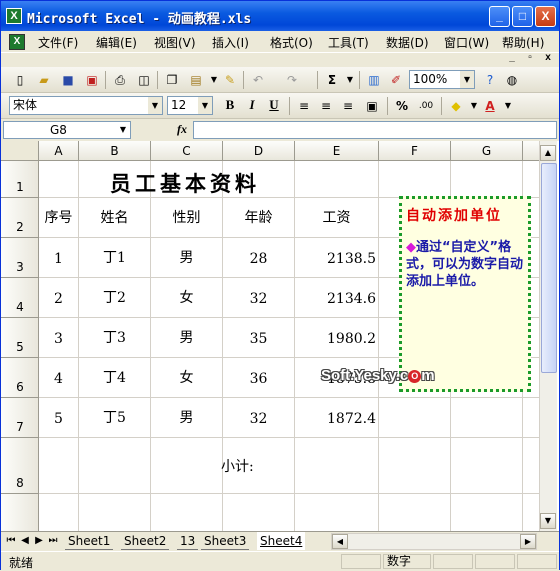 The image size is (560, 571). Describe the element at coordinates (20, 218) in the screenshot. I see `row-header: 2` at that location.